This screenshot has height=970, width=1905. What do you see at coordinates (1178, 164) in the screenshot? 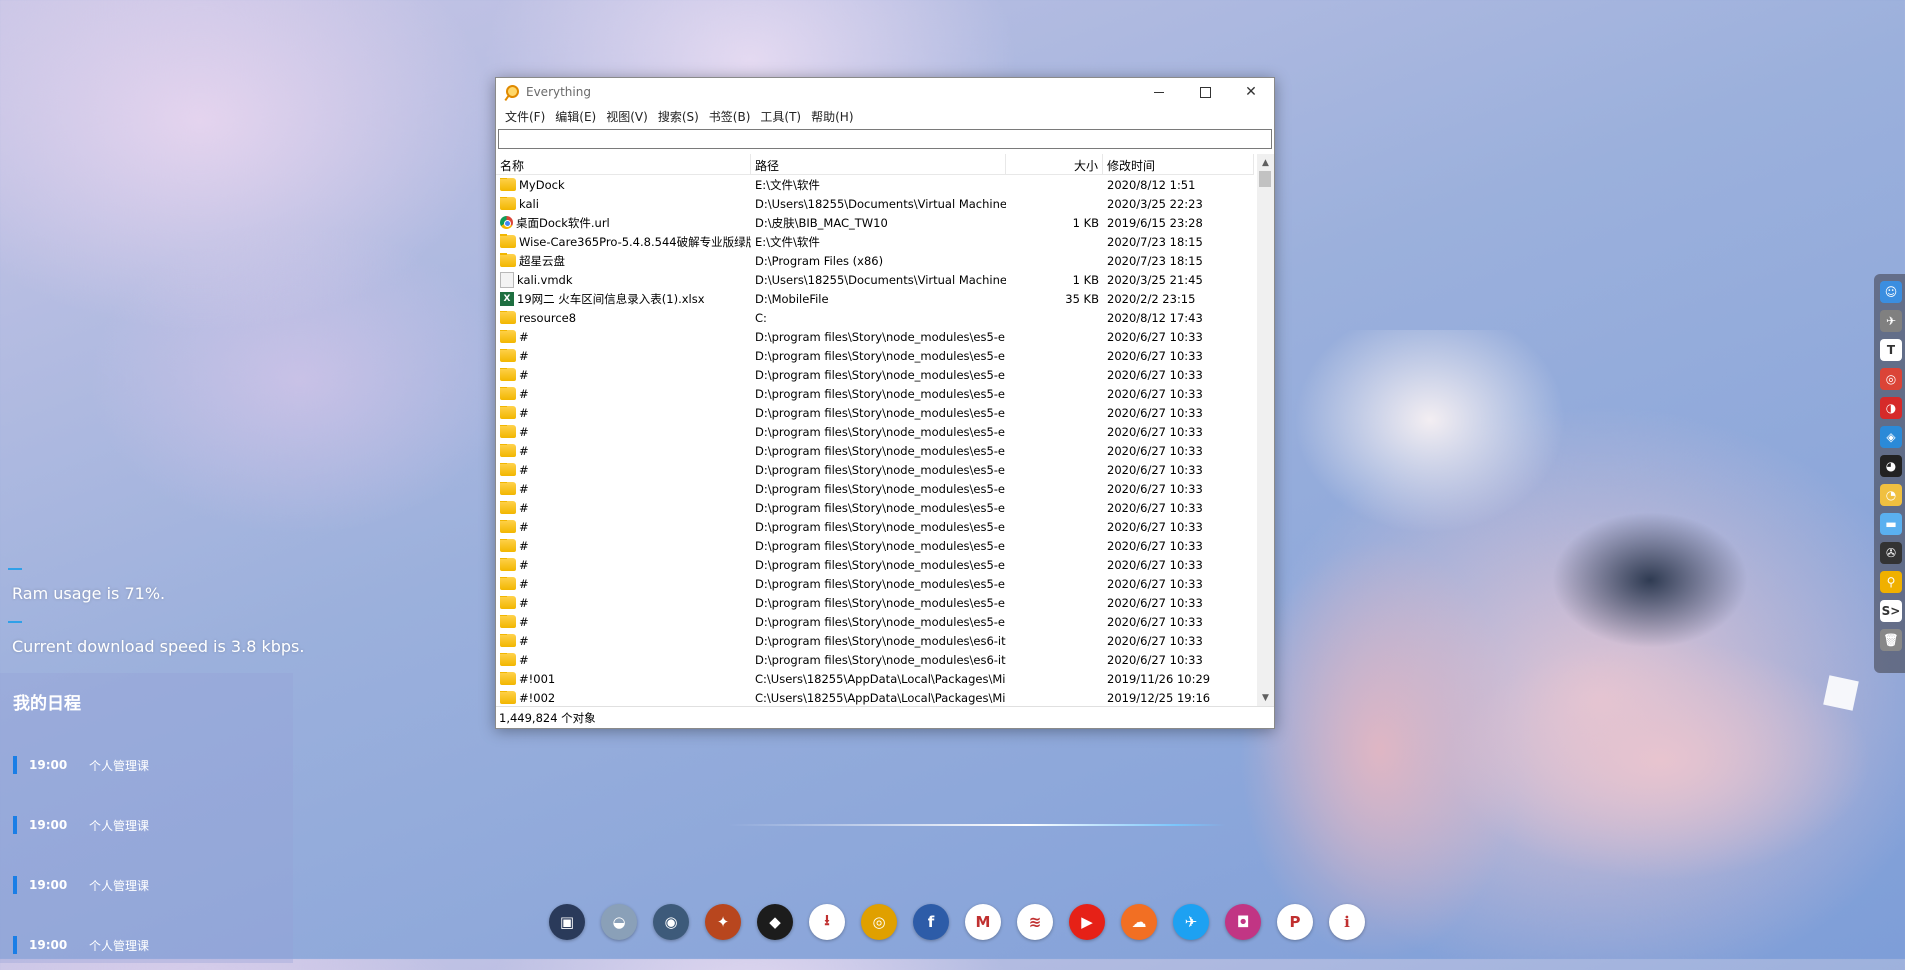
I see `column-header-date: 修改时间` at bounding box center [1178, 164].